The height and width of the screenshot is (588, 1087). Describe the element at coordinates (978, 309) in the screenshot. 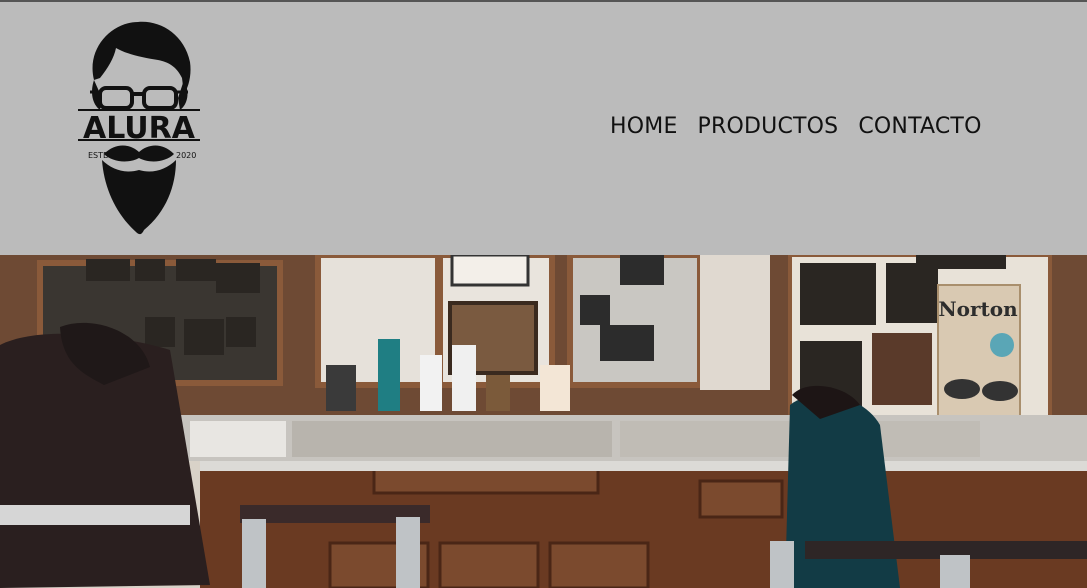

I see `norton-sign-text: Norton` at that location.